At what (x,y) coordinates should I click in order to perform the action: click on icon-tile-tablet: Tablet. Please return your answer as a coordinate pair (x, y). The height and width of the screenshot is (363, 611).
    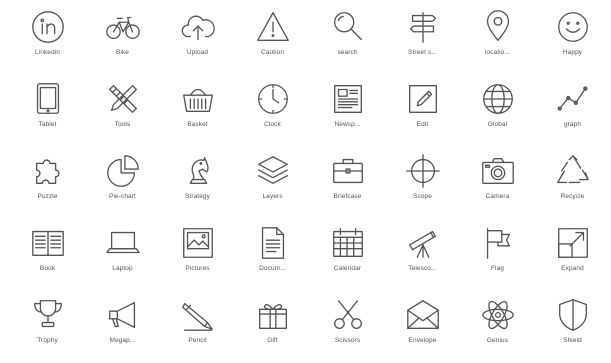
    Looking at the image, I should click on (47, 111).